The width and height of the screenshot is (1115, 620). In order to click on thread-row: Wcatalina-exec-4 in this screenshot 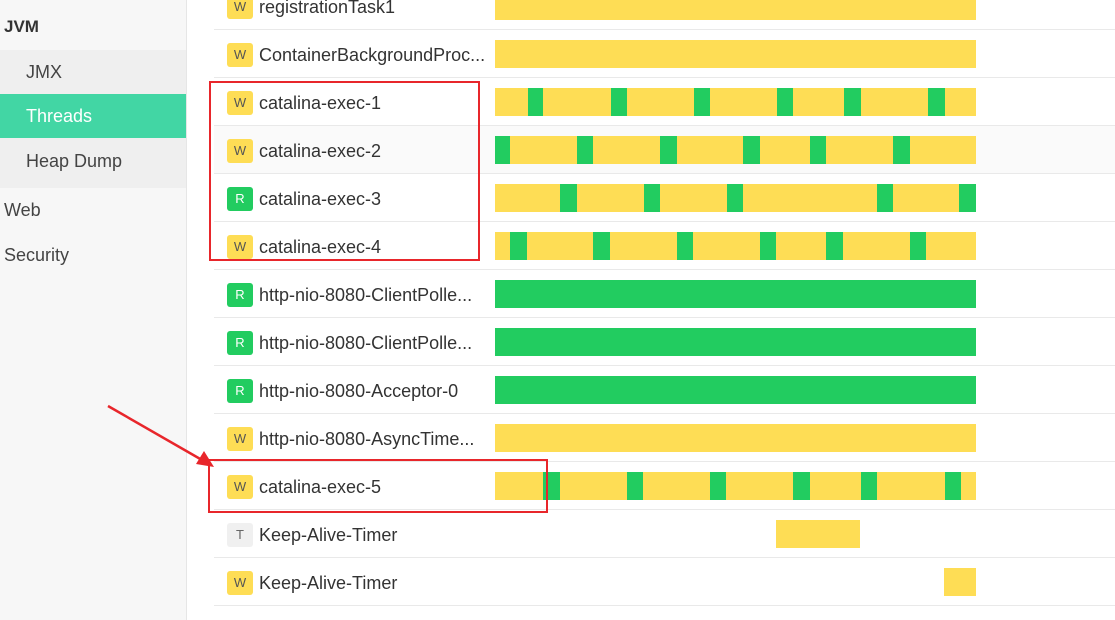, I will do `click(664, 246)`.